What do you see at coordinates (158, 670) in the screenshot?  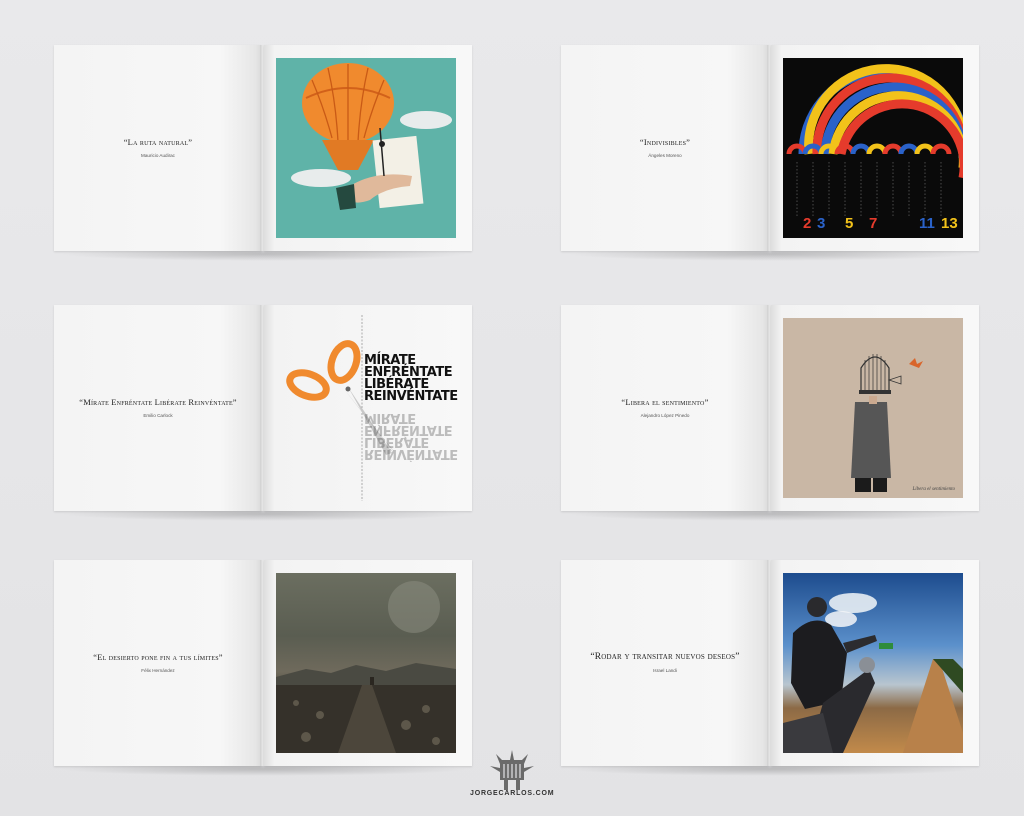 I see `quote-author: Félix Hernández` at bounding box center [158, 670].